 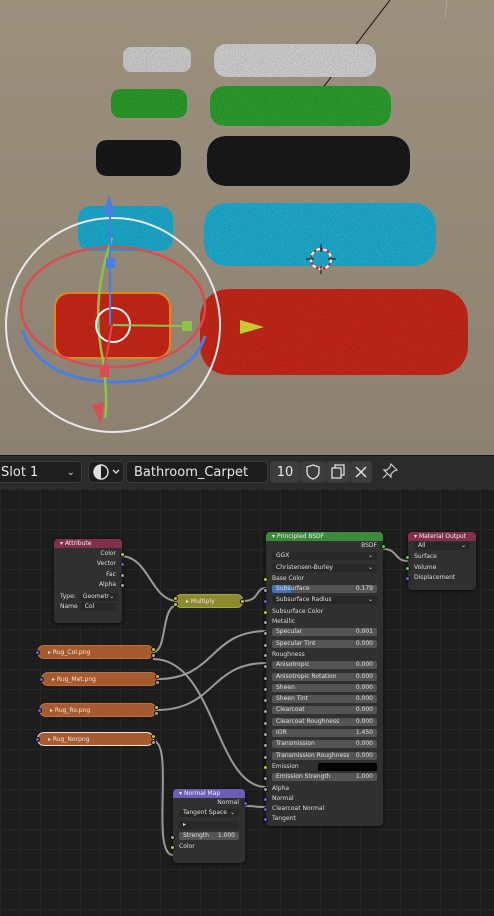 I want to click on normal-space-dropdown: Tangent Space ⌄, so click(x=209, y=813).